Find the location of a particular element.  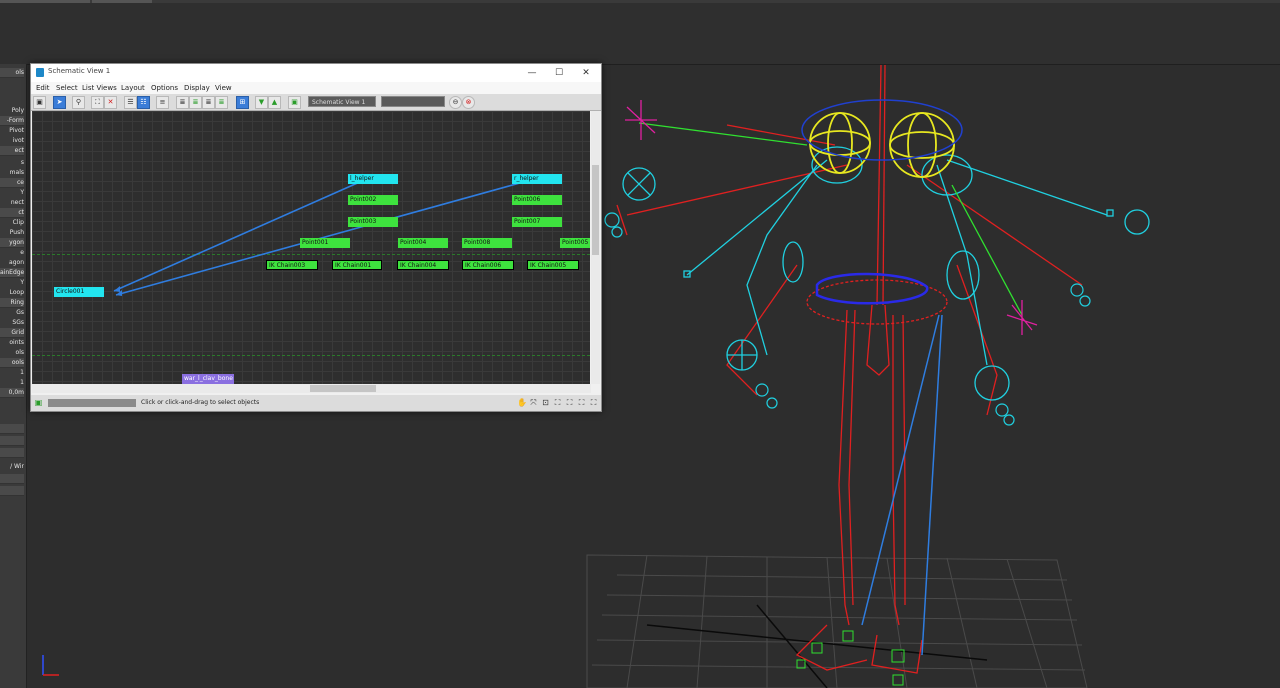

command-panel-item: / Wir is located at coordinates (12, 466).